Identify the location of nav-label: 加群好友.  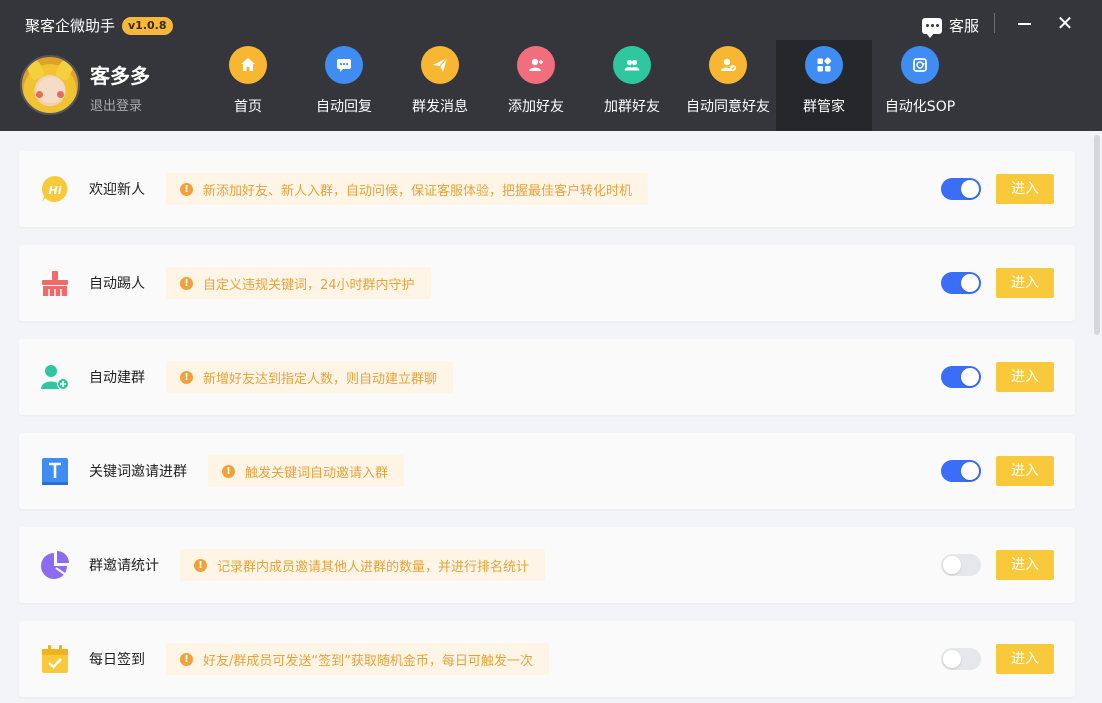
(632, 107).